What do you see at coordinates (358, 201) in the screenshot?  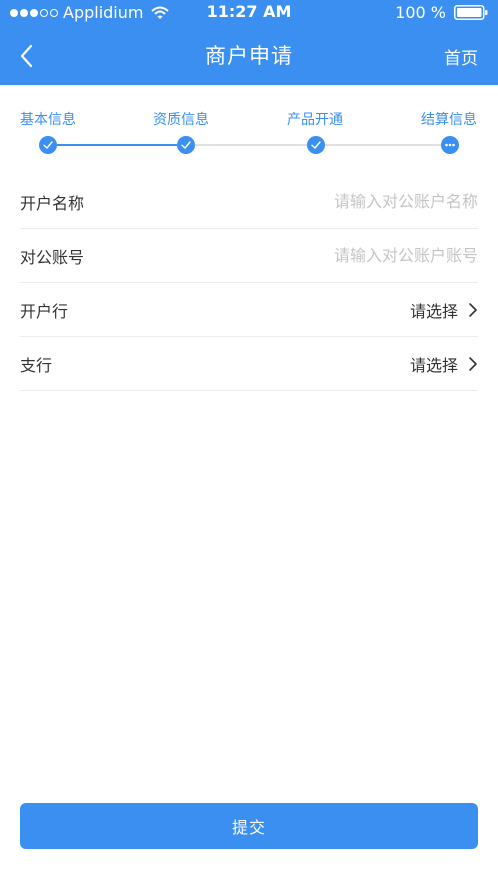 I see `account-name-input` at bounding box center [358, 201].